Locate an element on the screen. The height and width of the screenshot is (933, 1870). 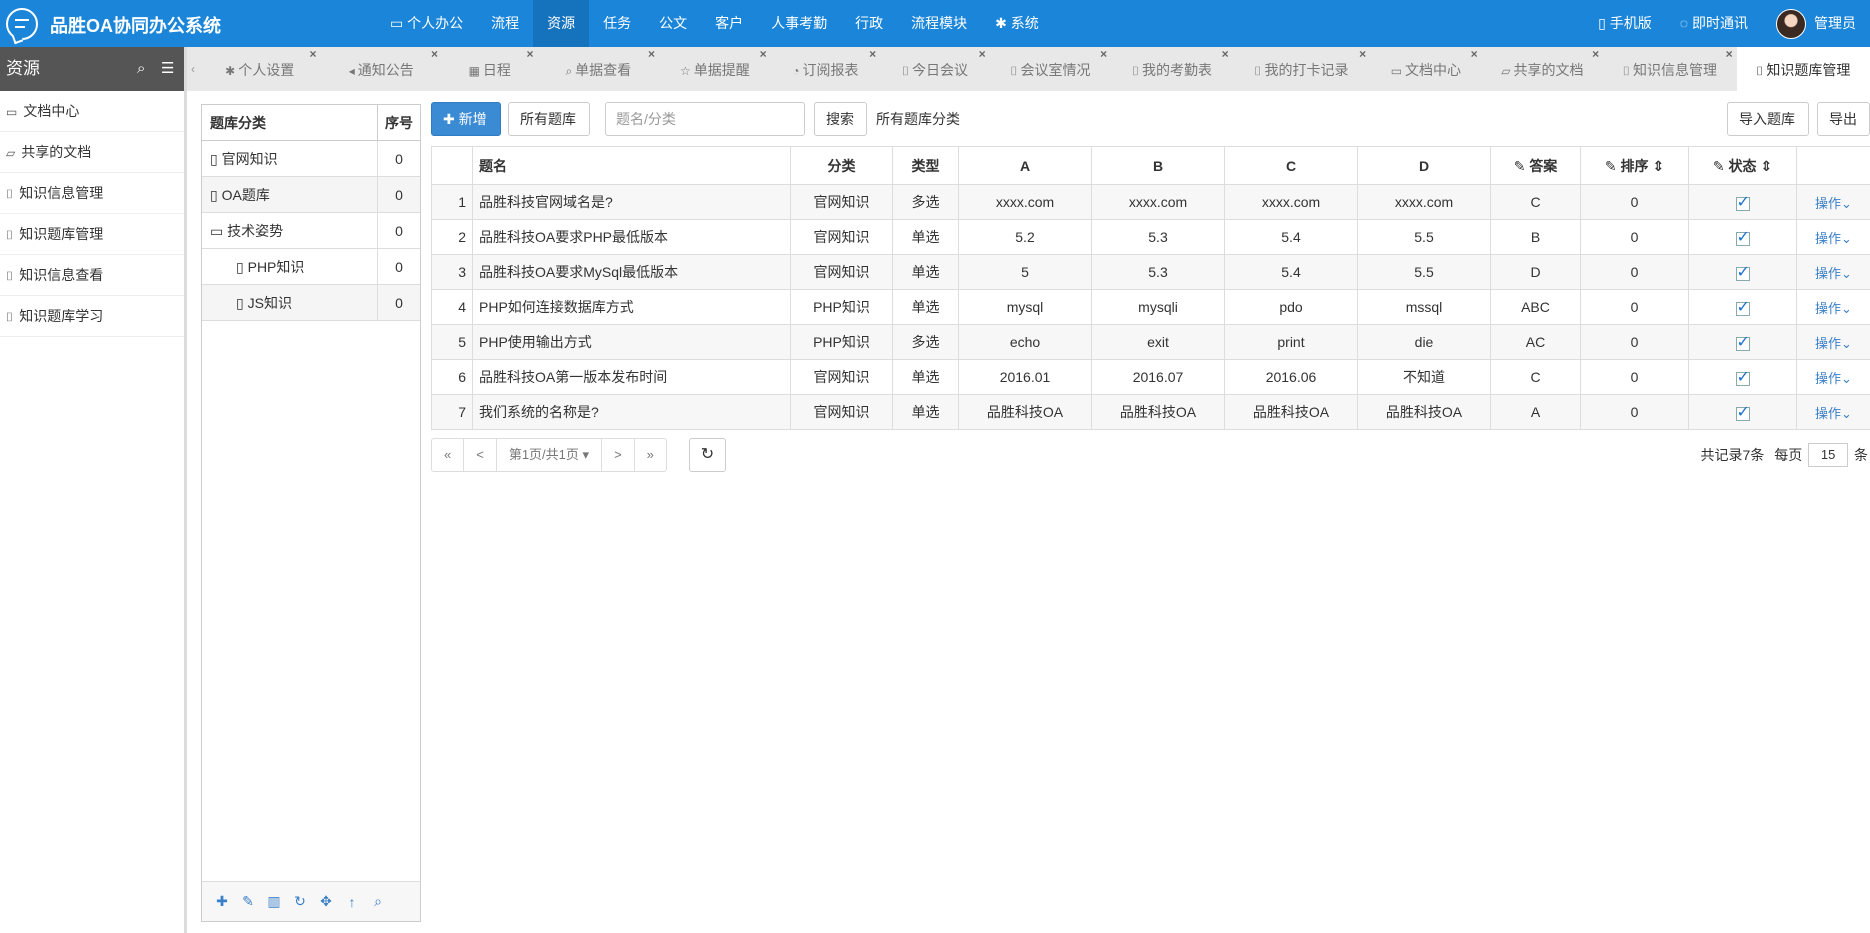
col-header-answer: ✎ 答案 is located at coordinates (1535, 165).